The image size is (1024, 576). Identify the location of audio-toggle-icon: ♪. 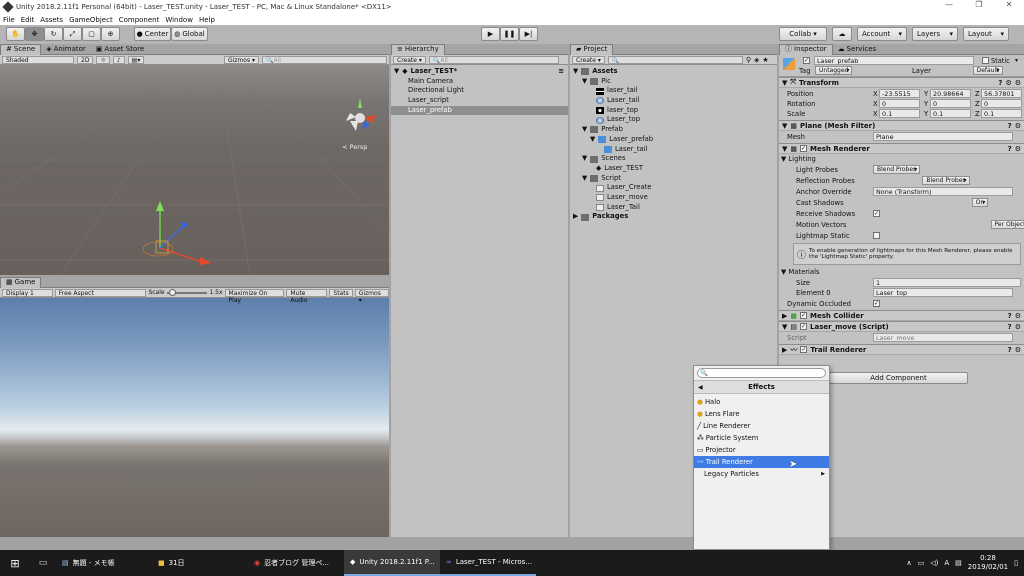
(118, 59).